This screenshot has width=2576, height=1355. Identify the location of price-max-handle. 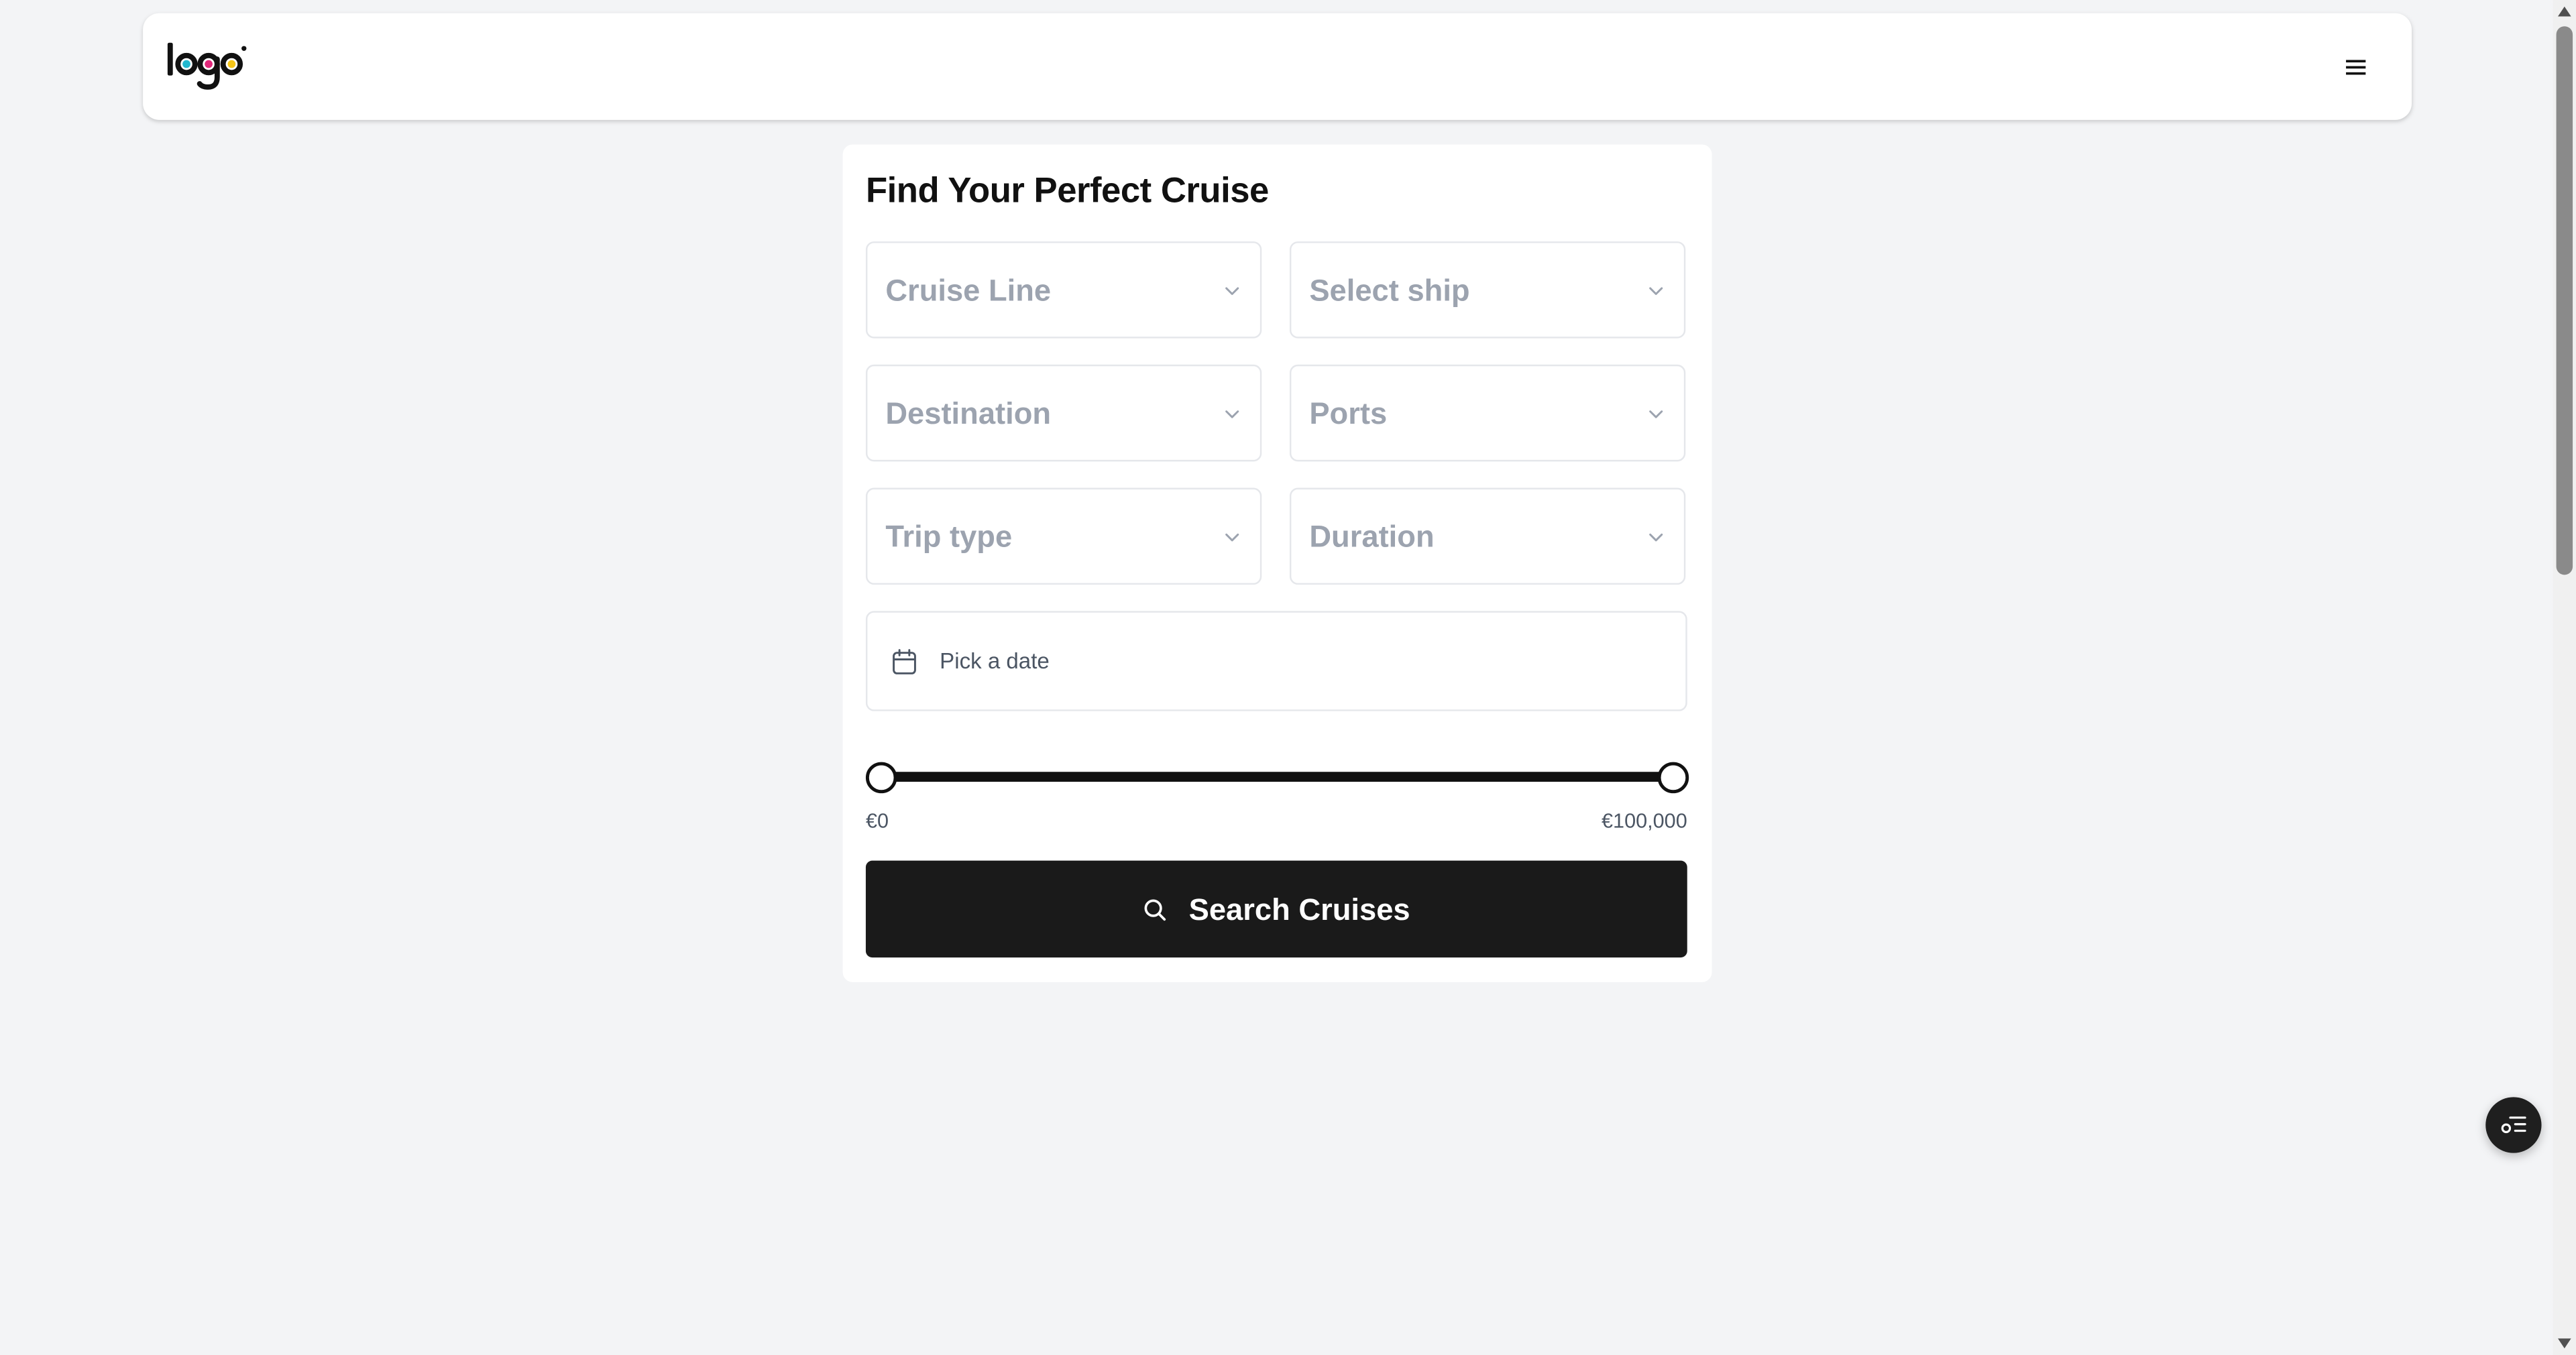
(1672, 778).